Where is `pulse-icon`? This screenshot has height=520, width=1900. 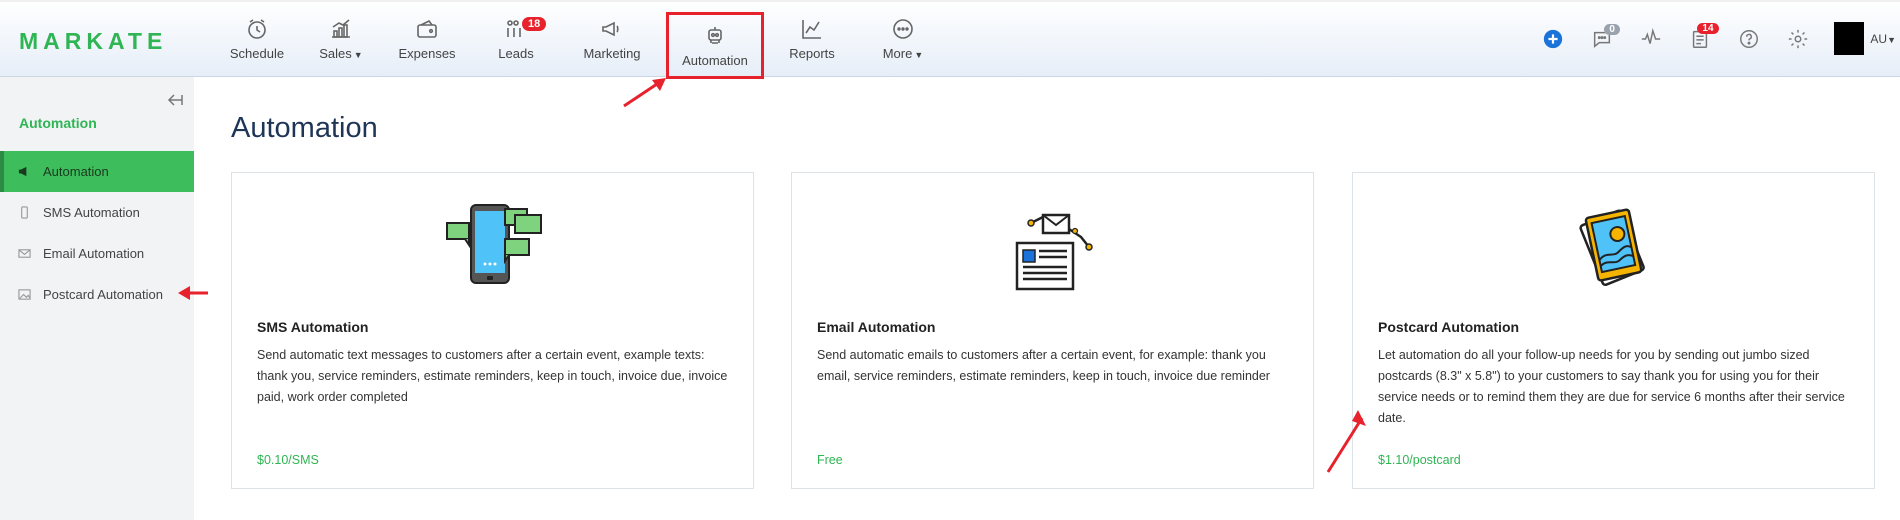
pulse-icon is located at coordinates (1651, 35).